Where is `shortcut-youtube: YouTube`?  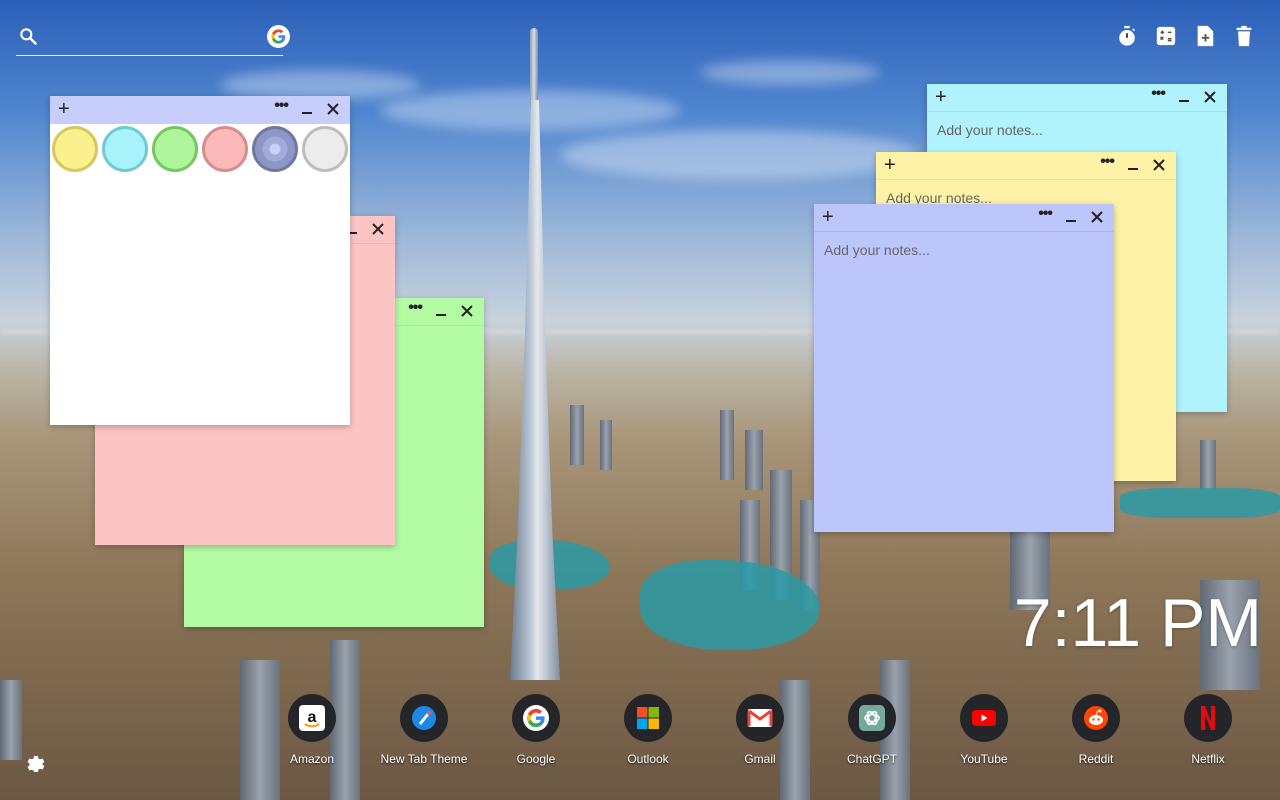
shortcut-youtube: YouTube is located at coordinates (984, 730).